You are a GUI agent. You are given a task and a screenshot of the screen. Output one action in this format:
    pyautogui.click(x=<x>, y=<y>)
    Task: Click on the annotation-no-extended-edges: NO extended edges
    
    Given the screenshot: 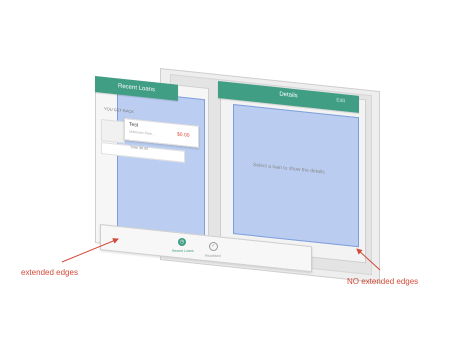 What is the action you would take?
    pyautogui.click(x=383, y=281)
    